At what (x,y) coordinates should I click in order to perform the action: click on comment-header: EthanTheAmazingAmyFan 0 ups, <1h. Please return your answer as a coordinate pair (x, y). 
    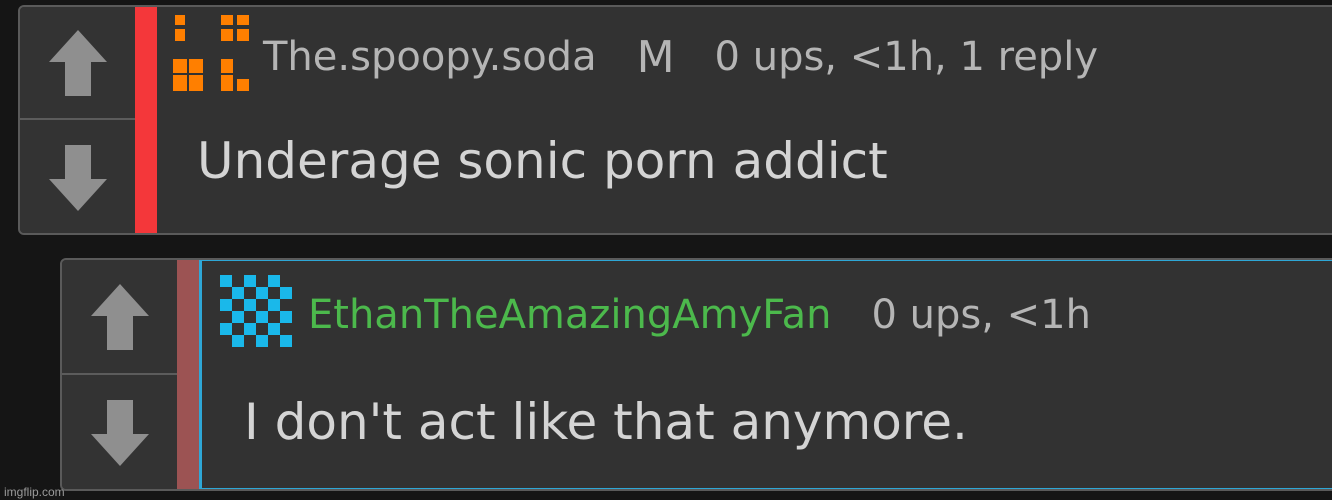
    Looking at the image, I should click on (767, 315).